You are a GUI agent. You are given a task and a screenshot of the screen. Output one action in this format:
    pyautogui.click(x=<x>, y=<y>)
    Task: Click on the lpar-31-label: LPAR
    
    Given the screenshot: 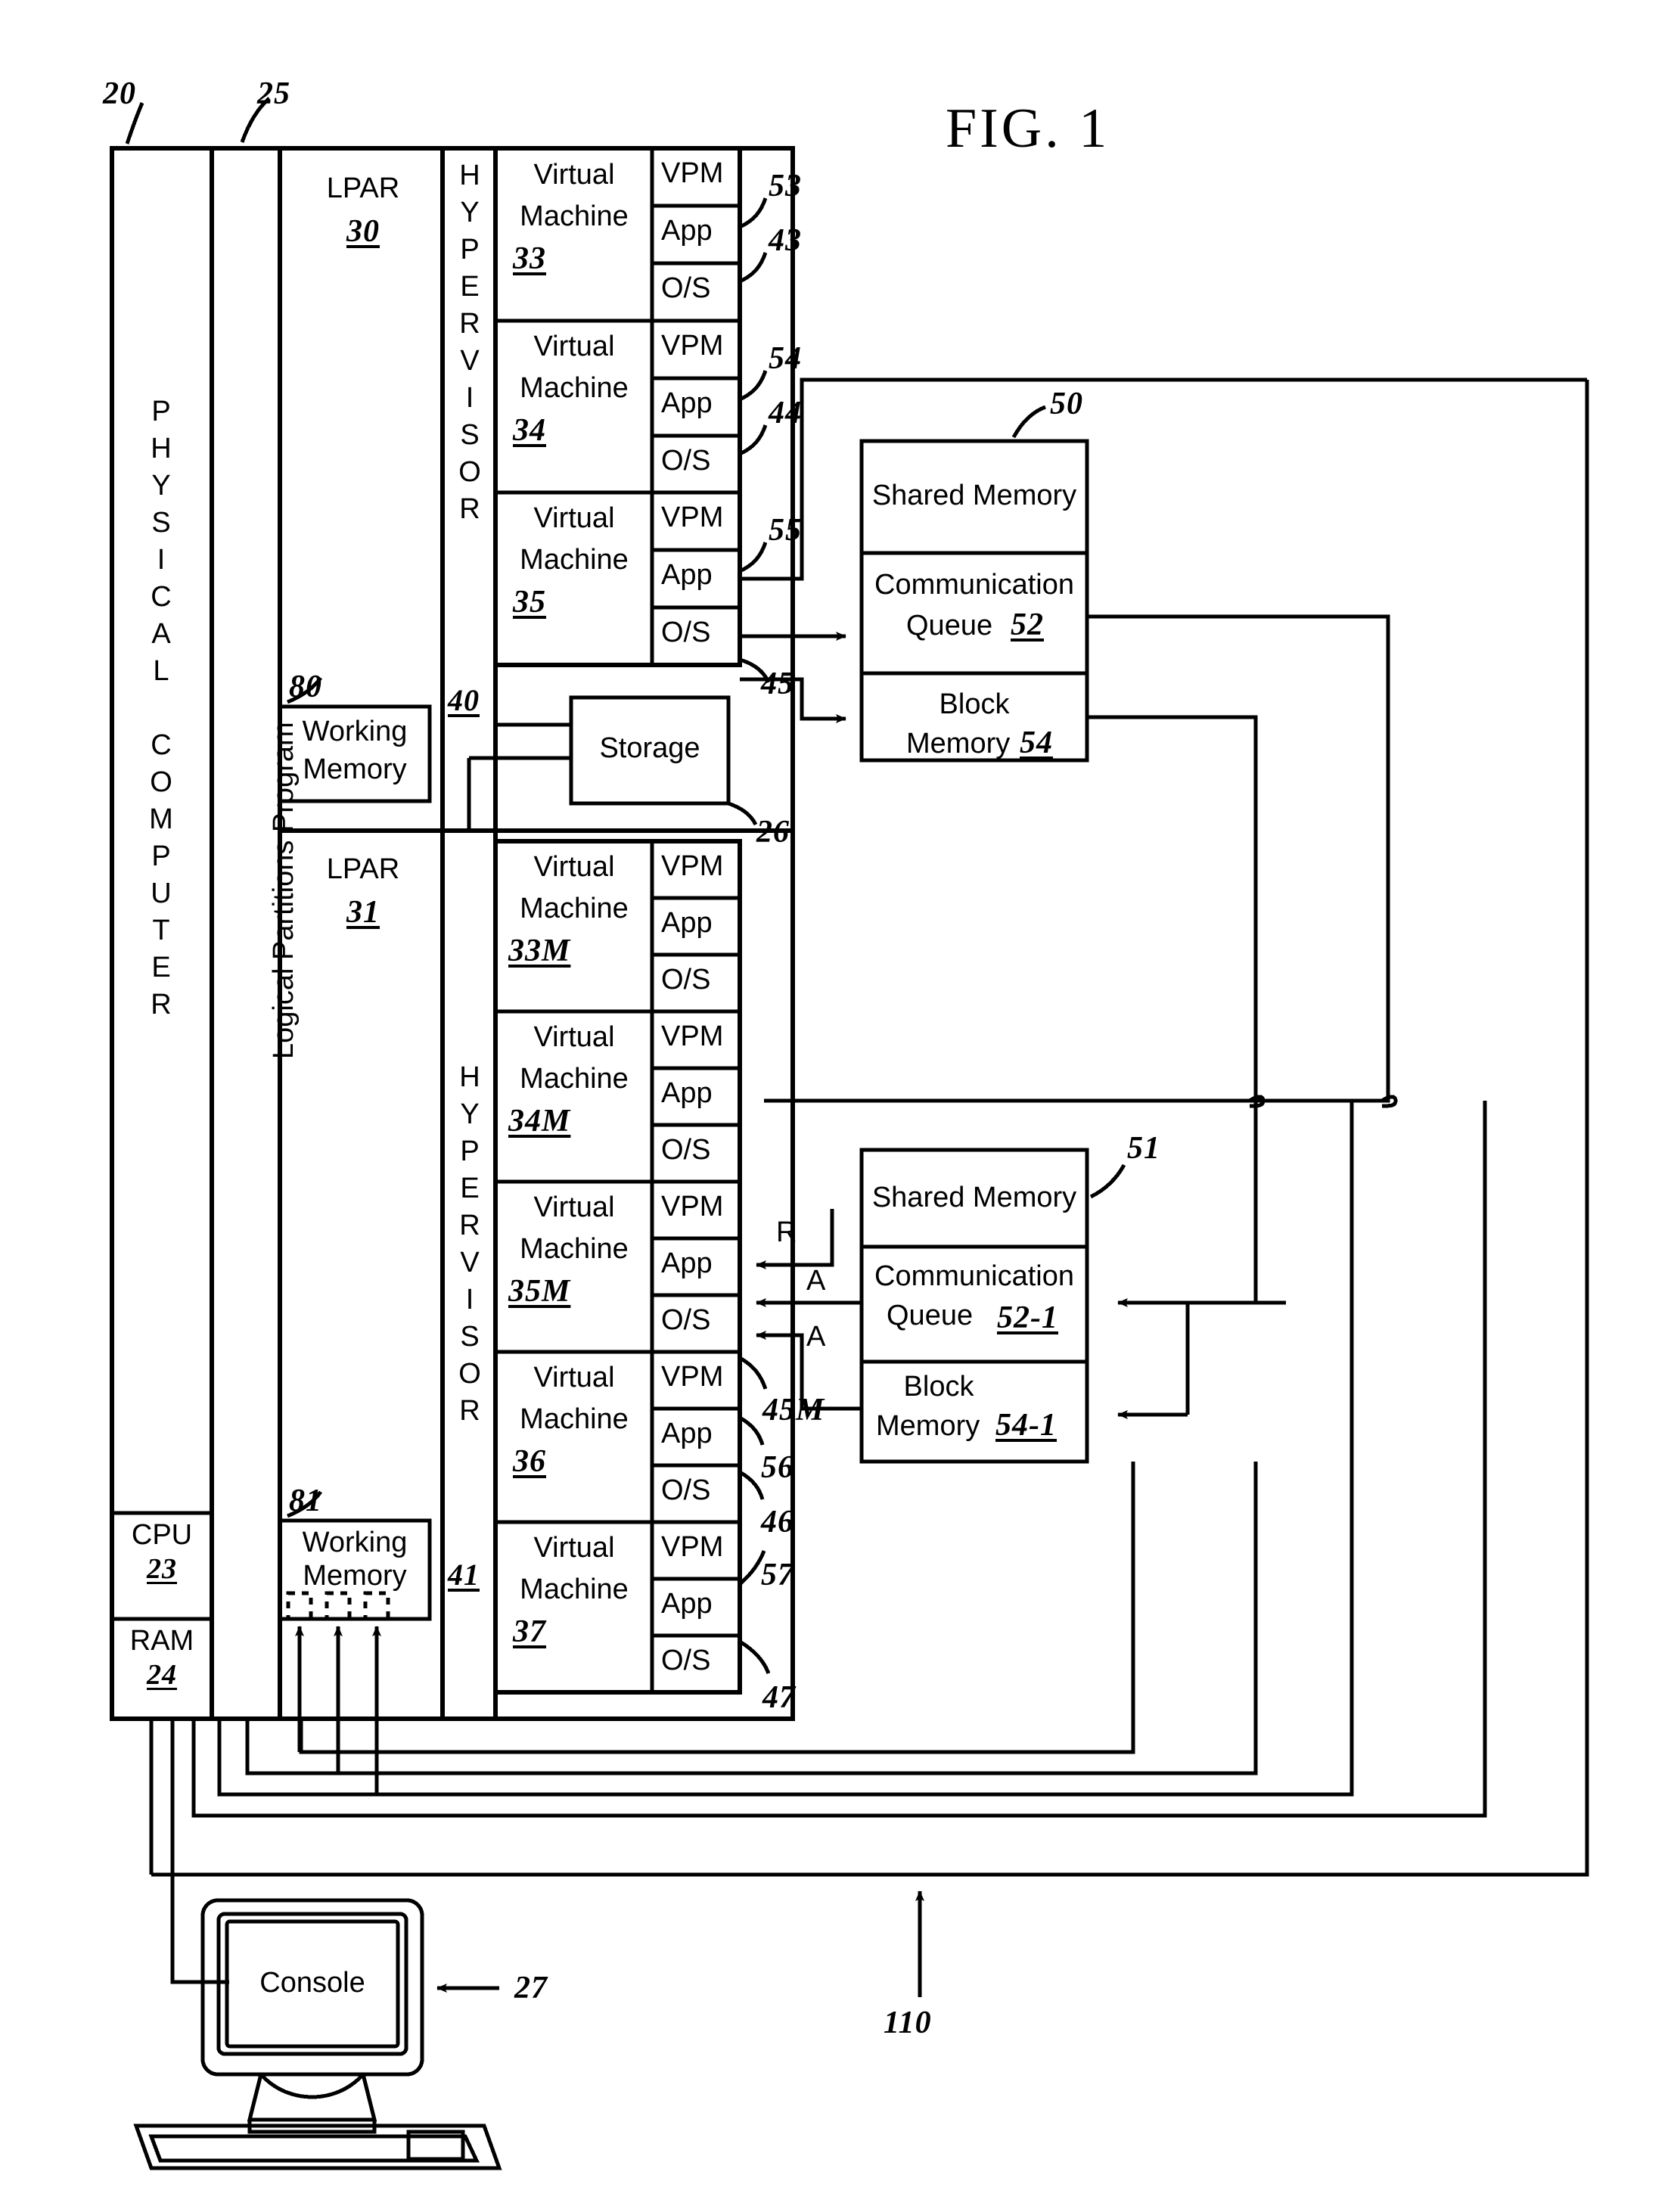 What is the action you would take?
    pyautogui.click(x=363, y=869)
    